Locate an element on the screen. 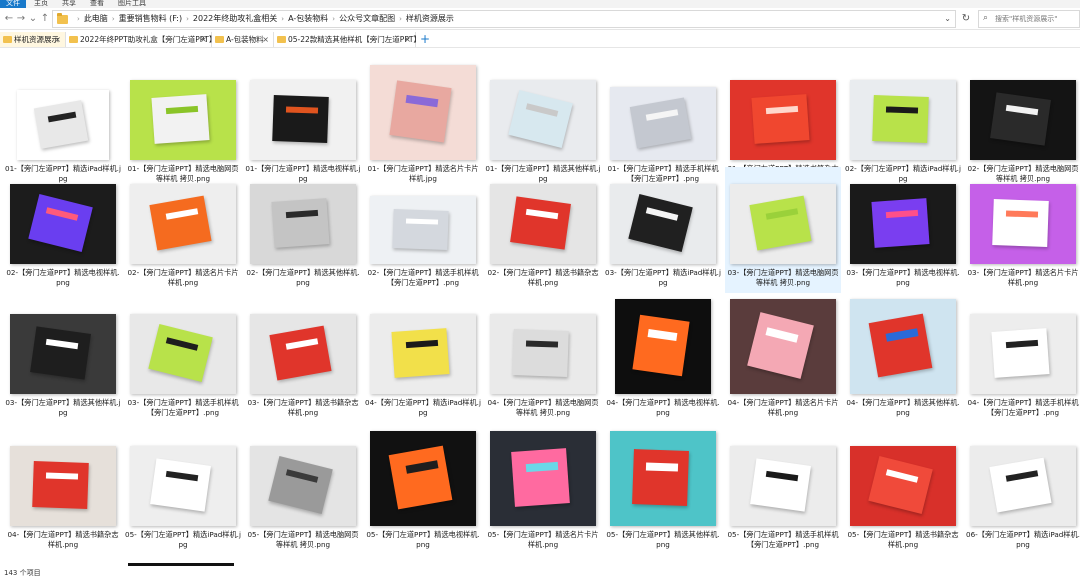 Image resolution: width=1080 pixels, height=579 pixels. file-item: 05-【旁门左道PPT】精选手机样机【旁门左道PPT】.png is located at coordinates (783, 492).